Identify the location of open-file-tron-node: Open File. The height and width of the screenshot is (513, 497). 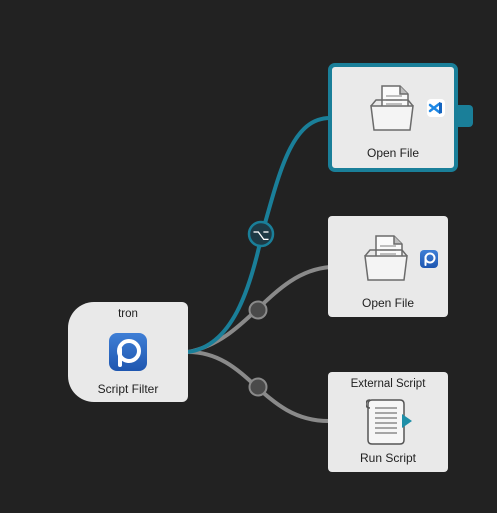
(388, 266).